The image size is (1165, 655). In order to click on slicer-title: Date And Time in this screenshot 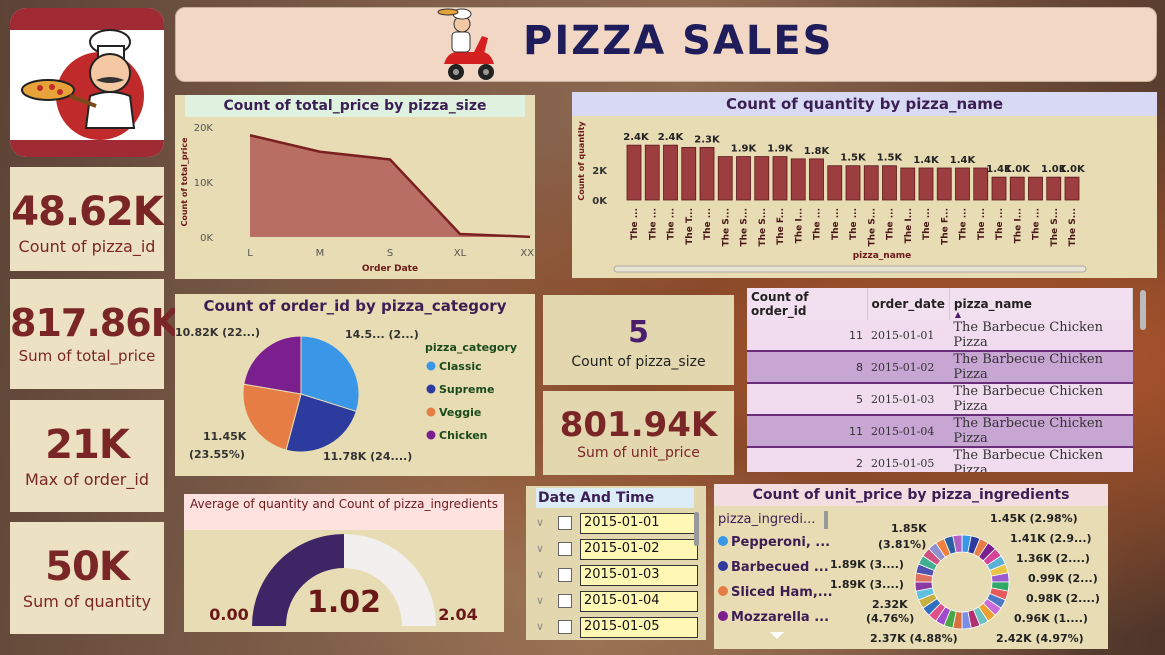, I will do `click(615, 498)`.